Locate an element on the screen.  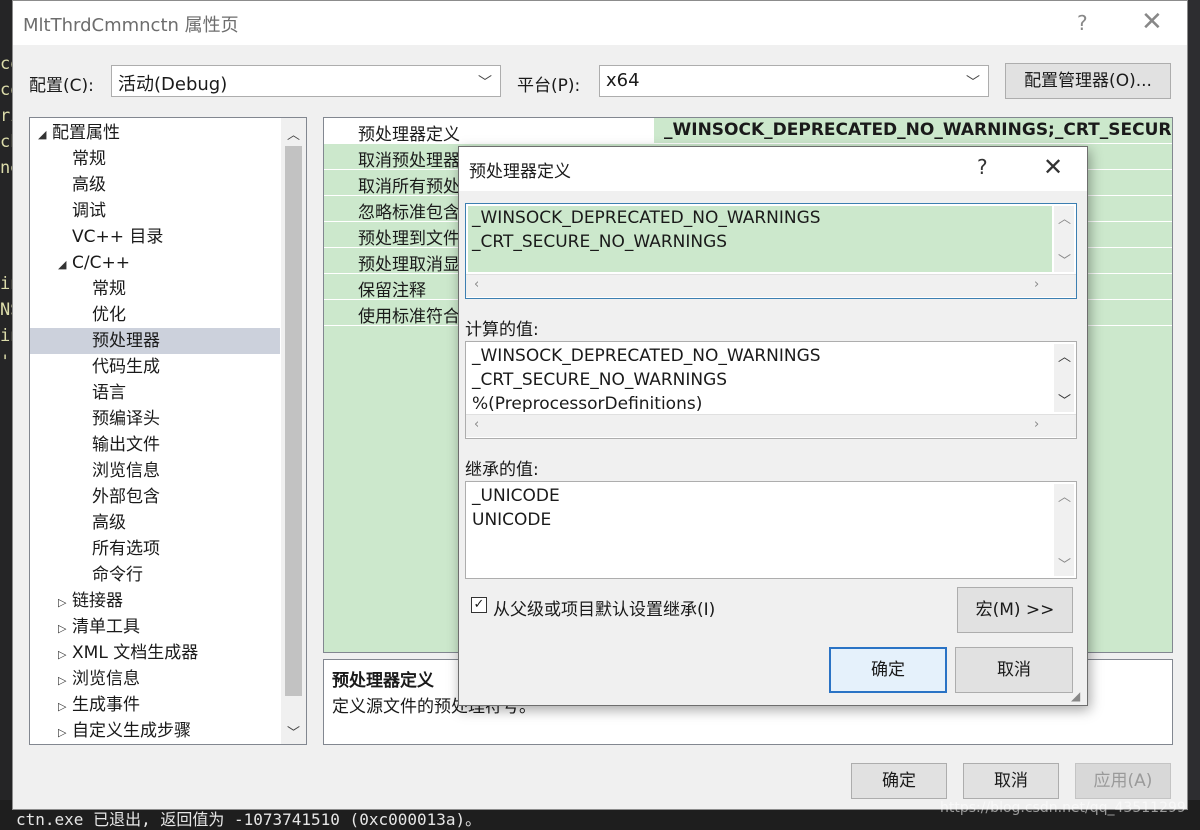
tree-item-label: XML 文档生成器 is located at coordinates (135, 653).